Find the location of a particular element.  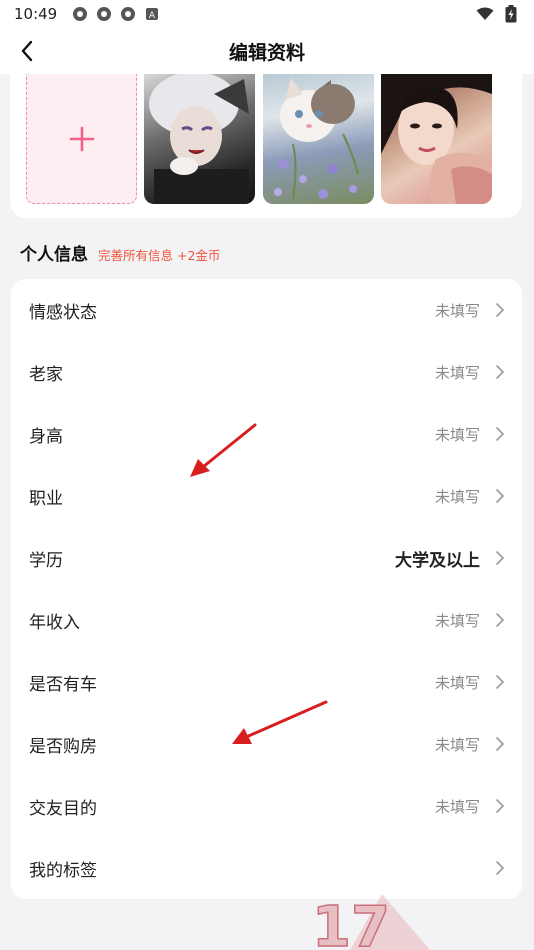

personal-info-header: 个人信息 完善所有信息 +2金币 is located at coordinates (120, 252).